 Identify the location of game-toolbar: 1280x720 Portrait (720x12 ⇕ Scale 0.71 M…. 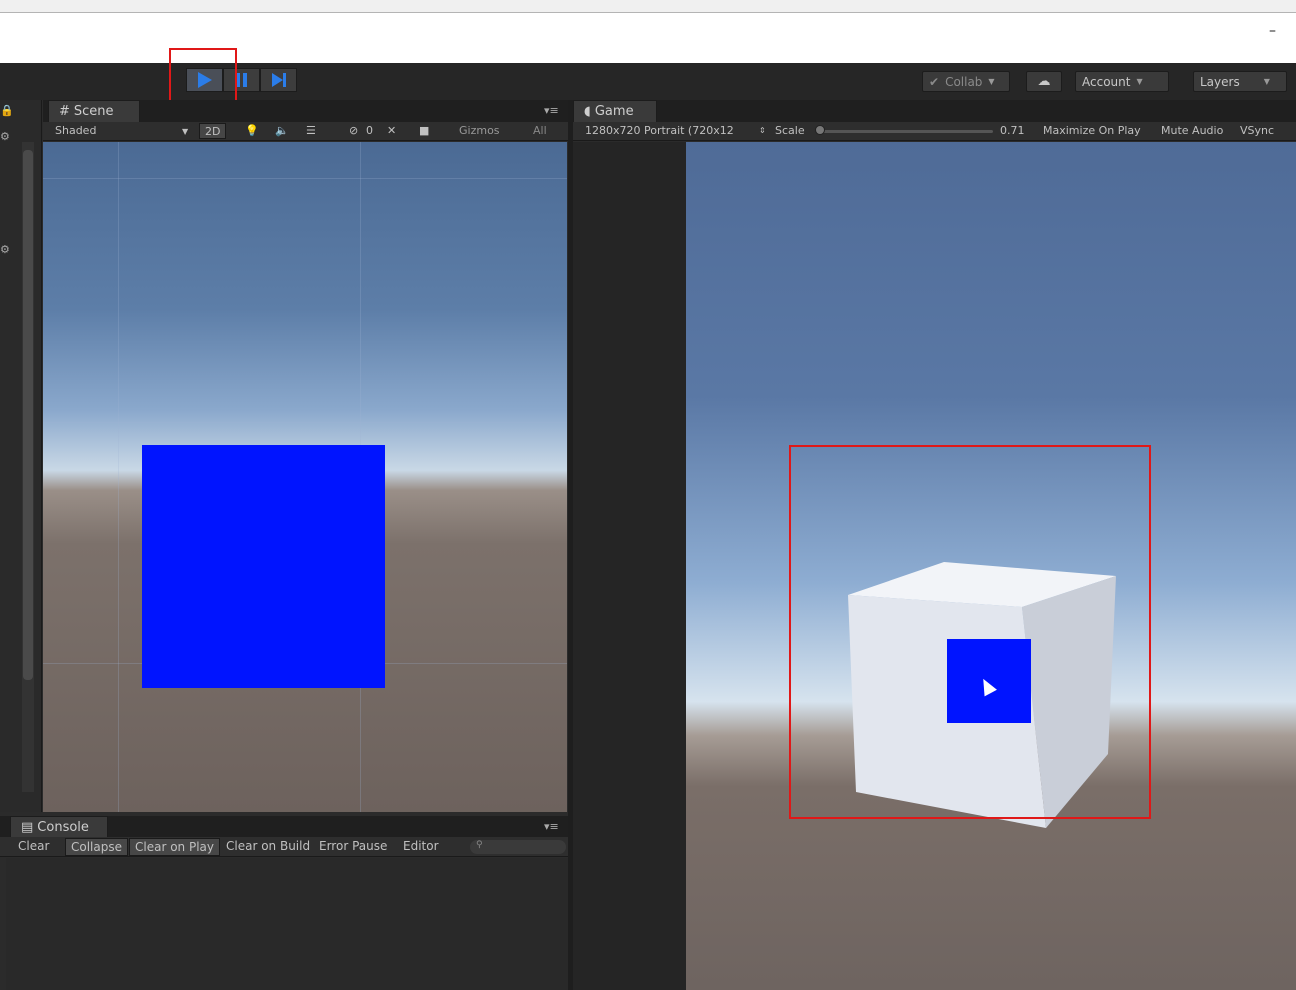
(934, 131).